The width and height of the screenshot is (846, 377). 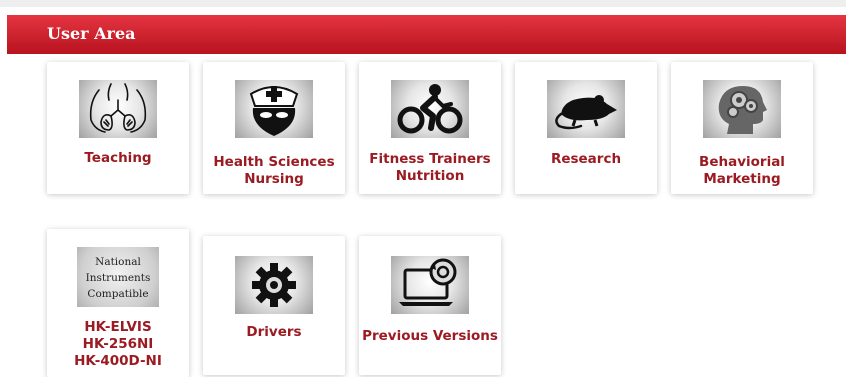 What do you see at coordinates (274, 109) in the screenshot?
I see `nurse-icon` at bounding box center [274, 109].